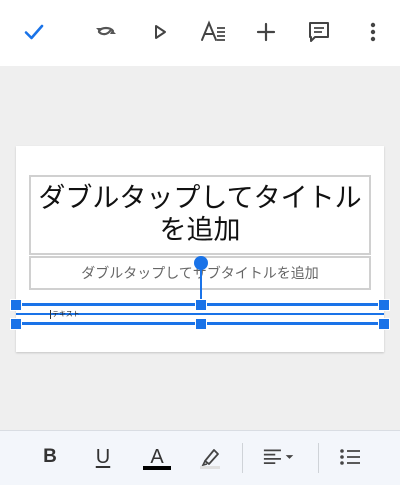 The image size is (400, 485). I want to click on undo-button, so click(106, 32).